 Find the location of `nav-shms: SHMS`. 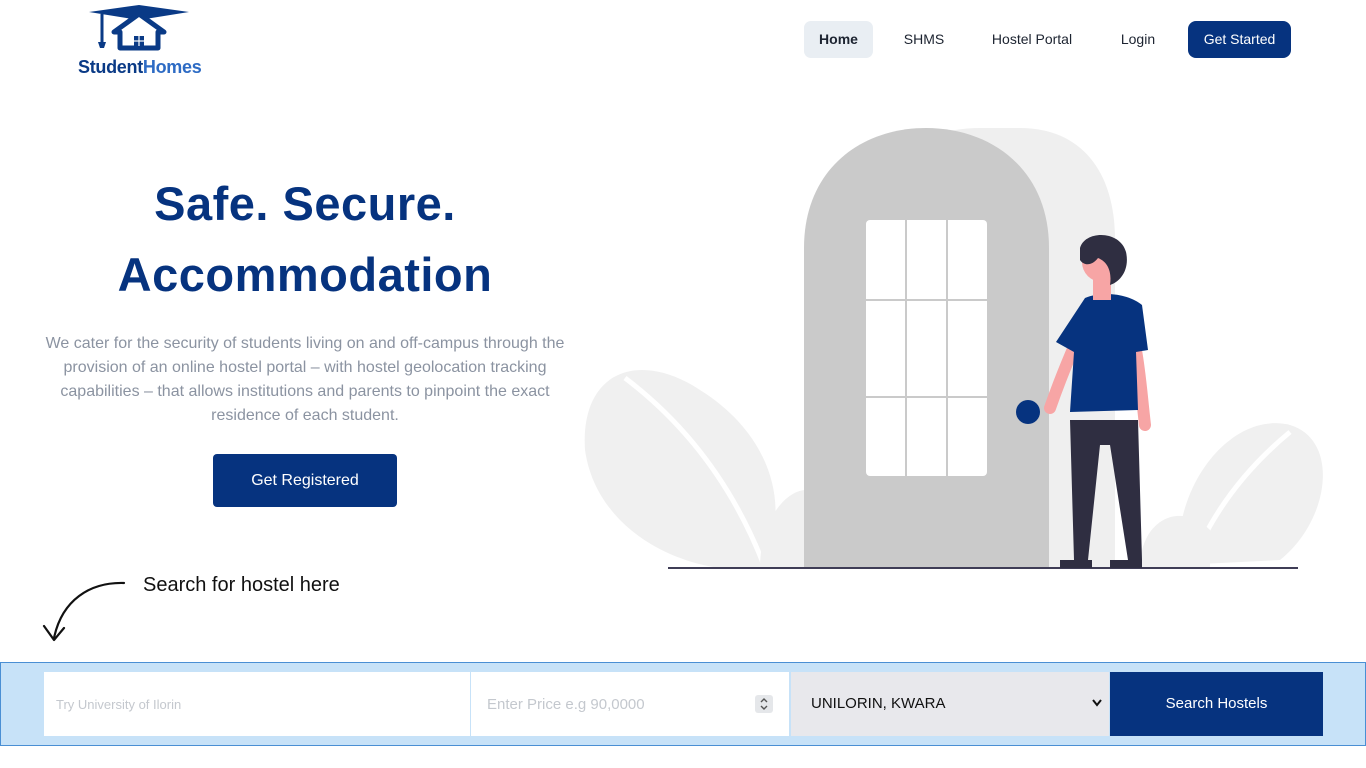

nav-shms: SHMS is located at coordinates (924, 39).